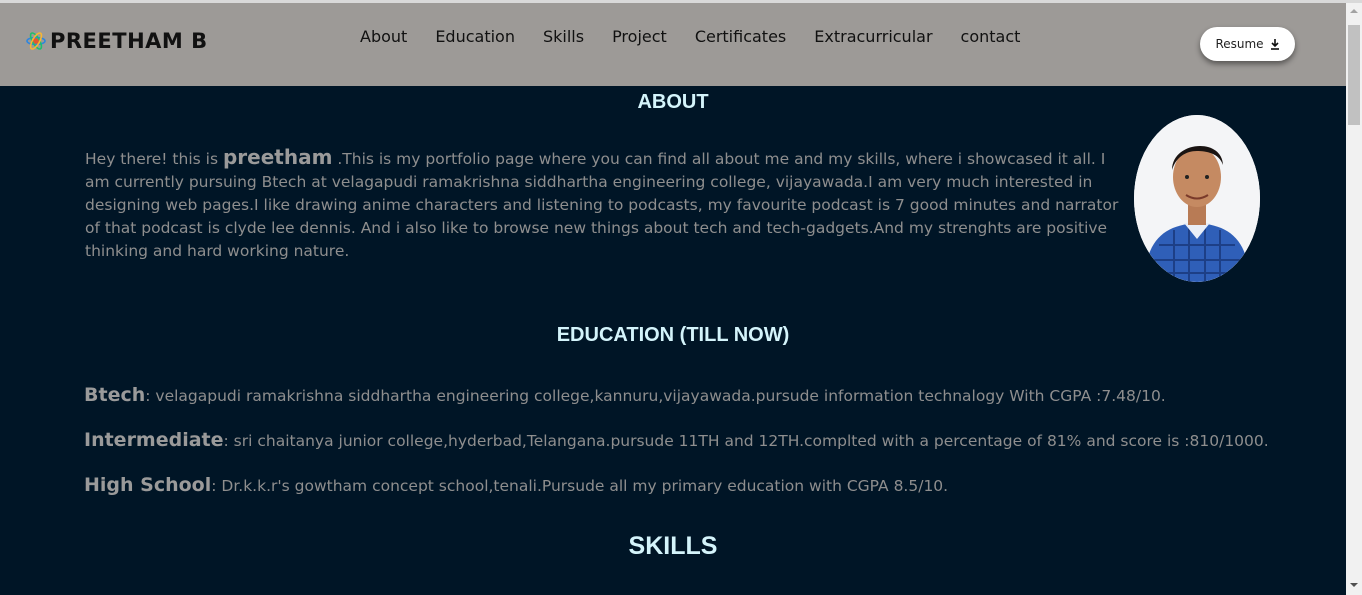  What do you see at coordinates (36, 41) in the screenshot?
I see `colorful-atom-logo-icon` at bounding box center [36, 41].